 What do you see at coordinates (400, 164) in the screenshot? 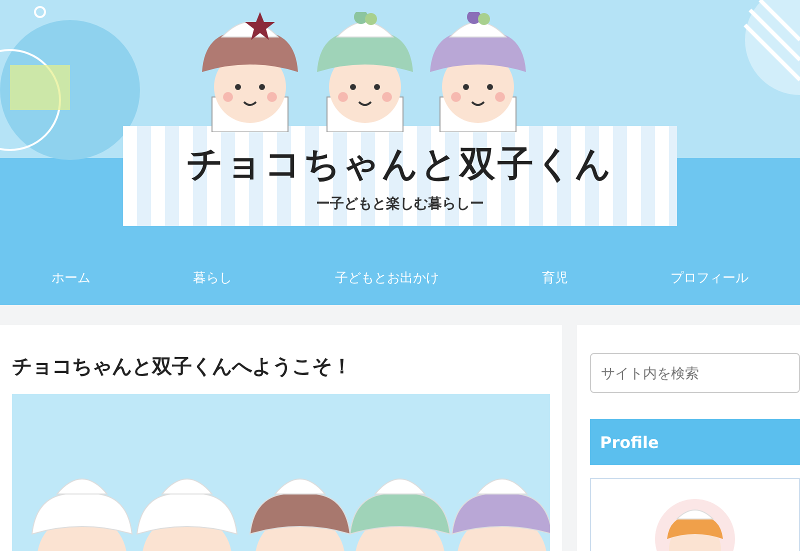
I see `site-title: チョコちゃんと双子くん` at bounding box center [400, 164].